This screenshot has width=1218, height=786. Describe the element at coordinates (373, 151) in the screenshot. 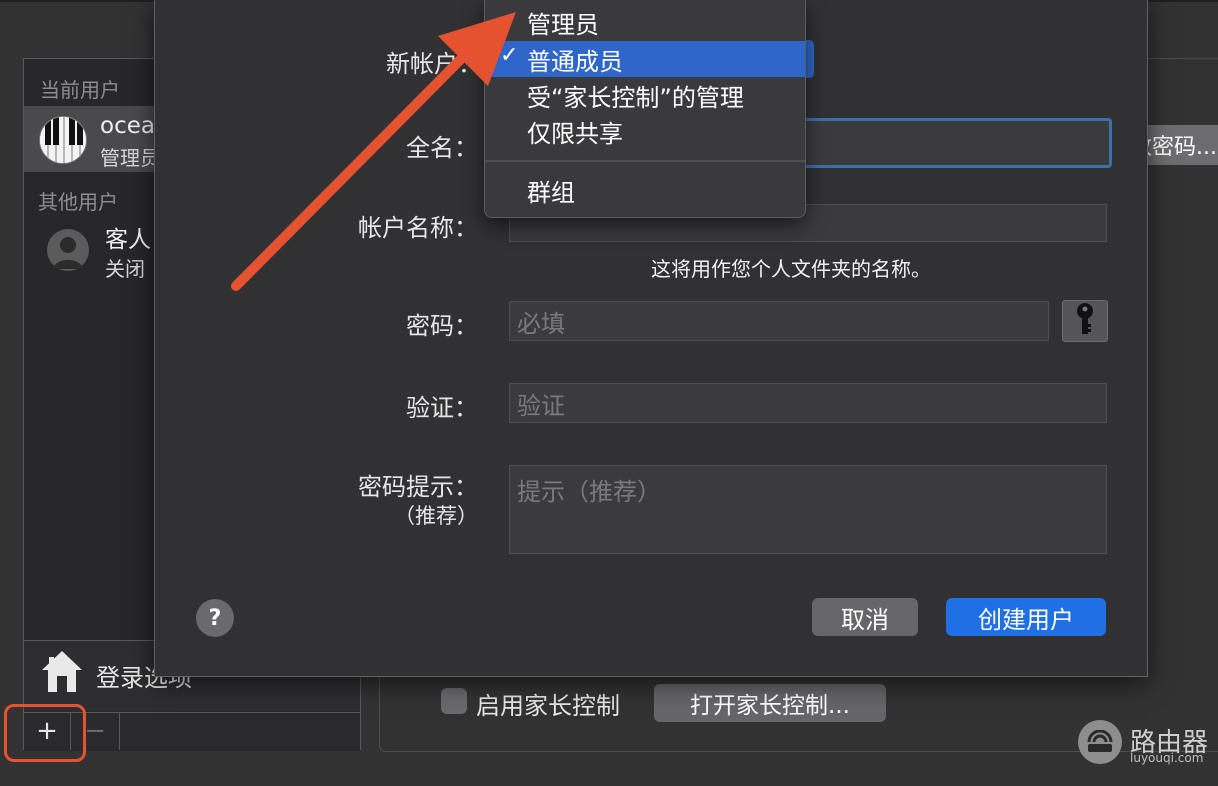

I see `annotation-arrow-icon` at that location.